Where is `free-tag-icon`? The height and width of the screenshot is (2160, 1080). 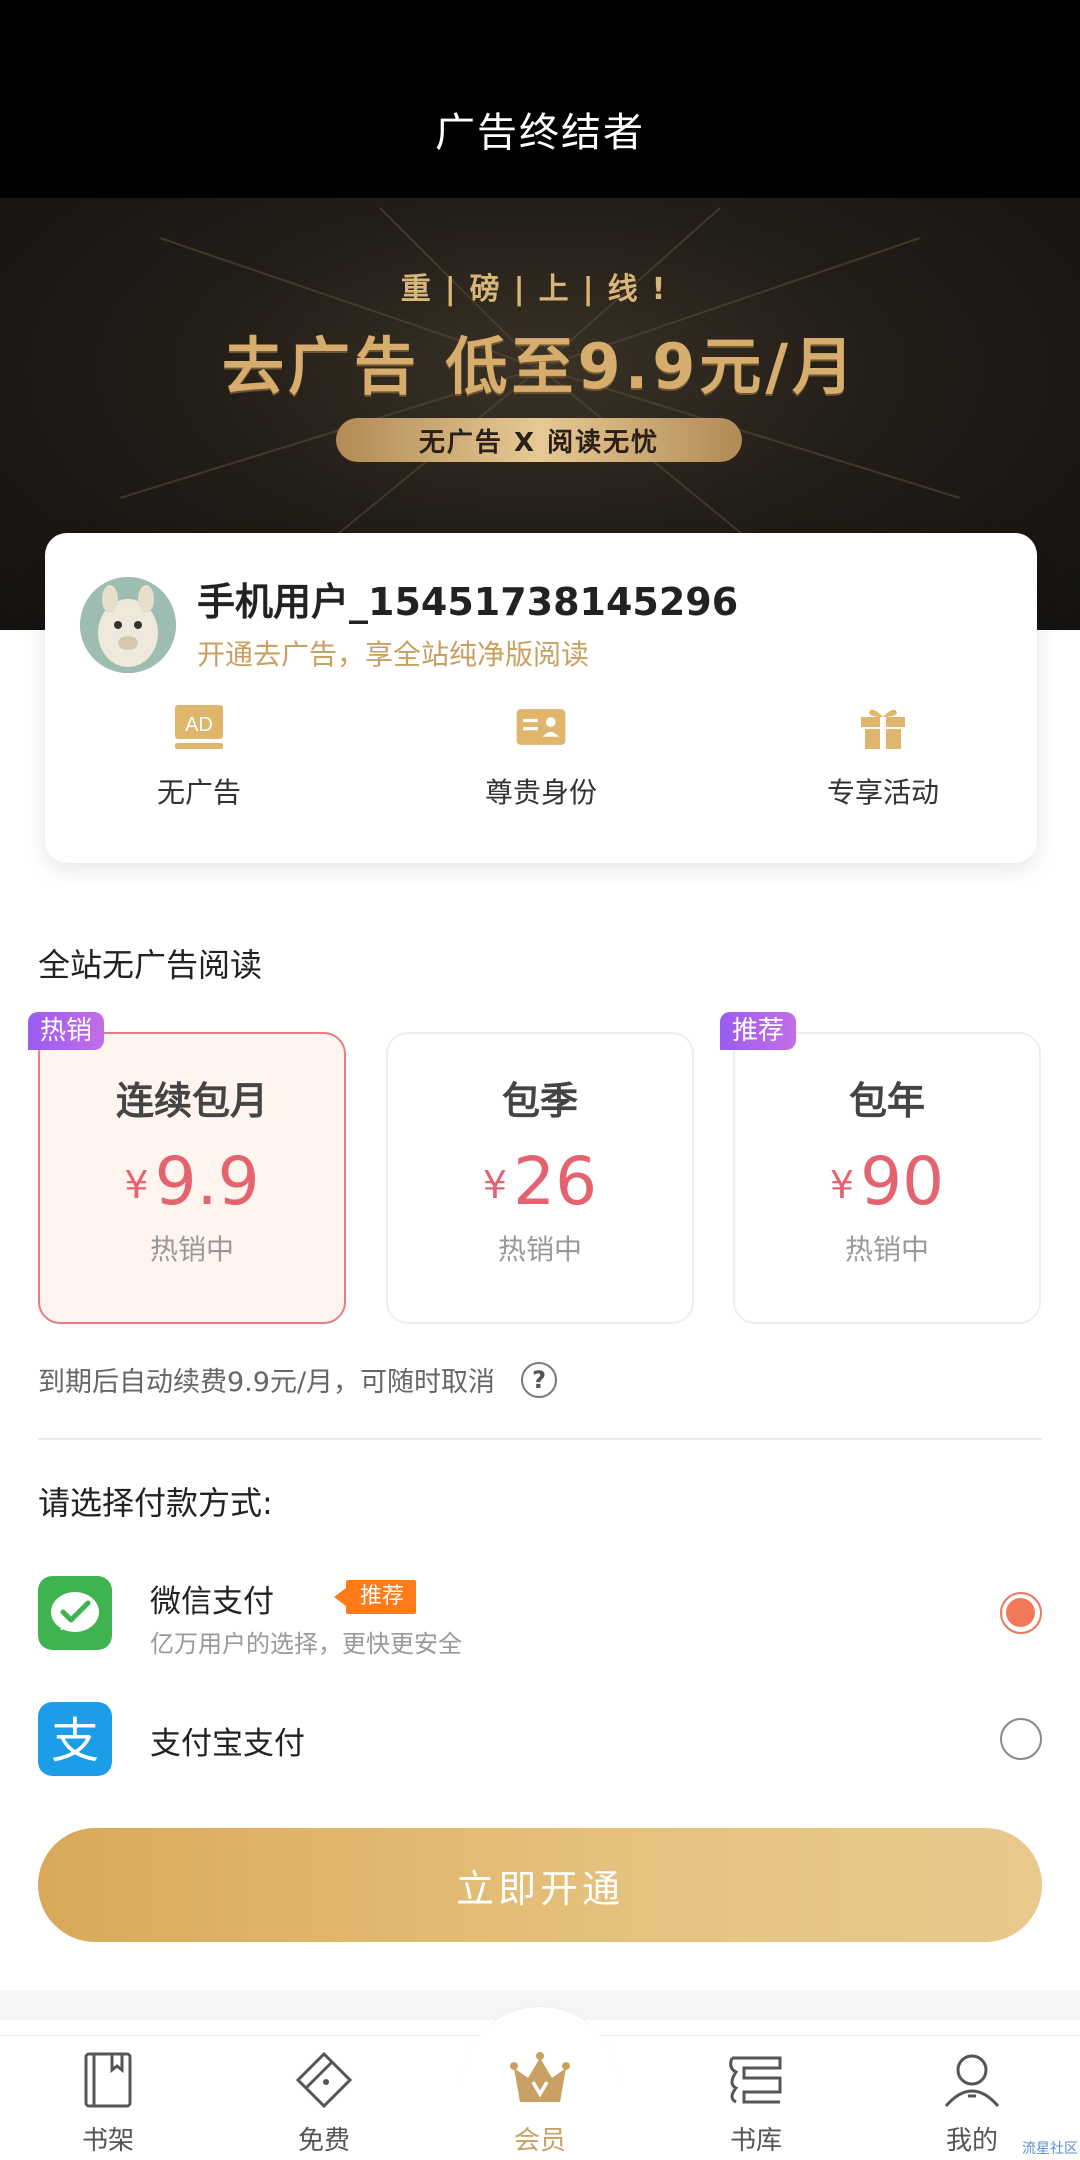 free-tag-icon is located at coordinates (324, 2080).